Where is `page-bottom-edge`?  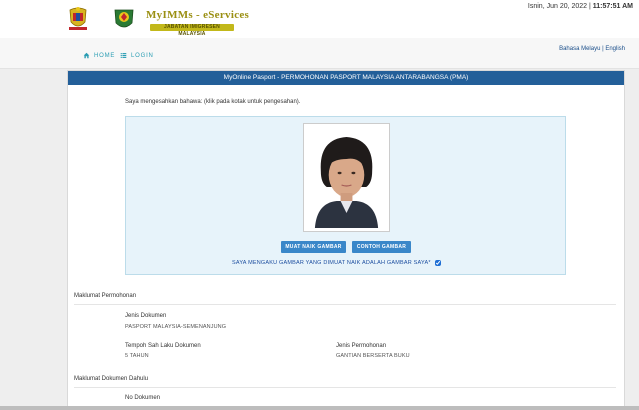 page-bottom-edge is located at coordinates (319, 408).